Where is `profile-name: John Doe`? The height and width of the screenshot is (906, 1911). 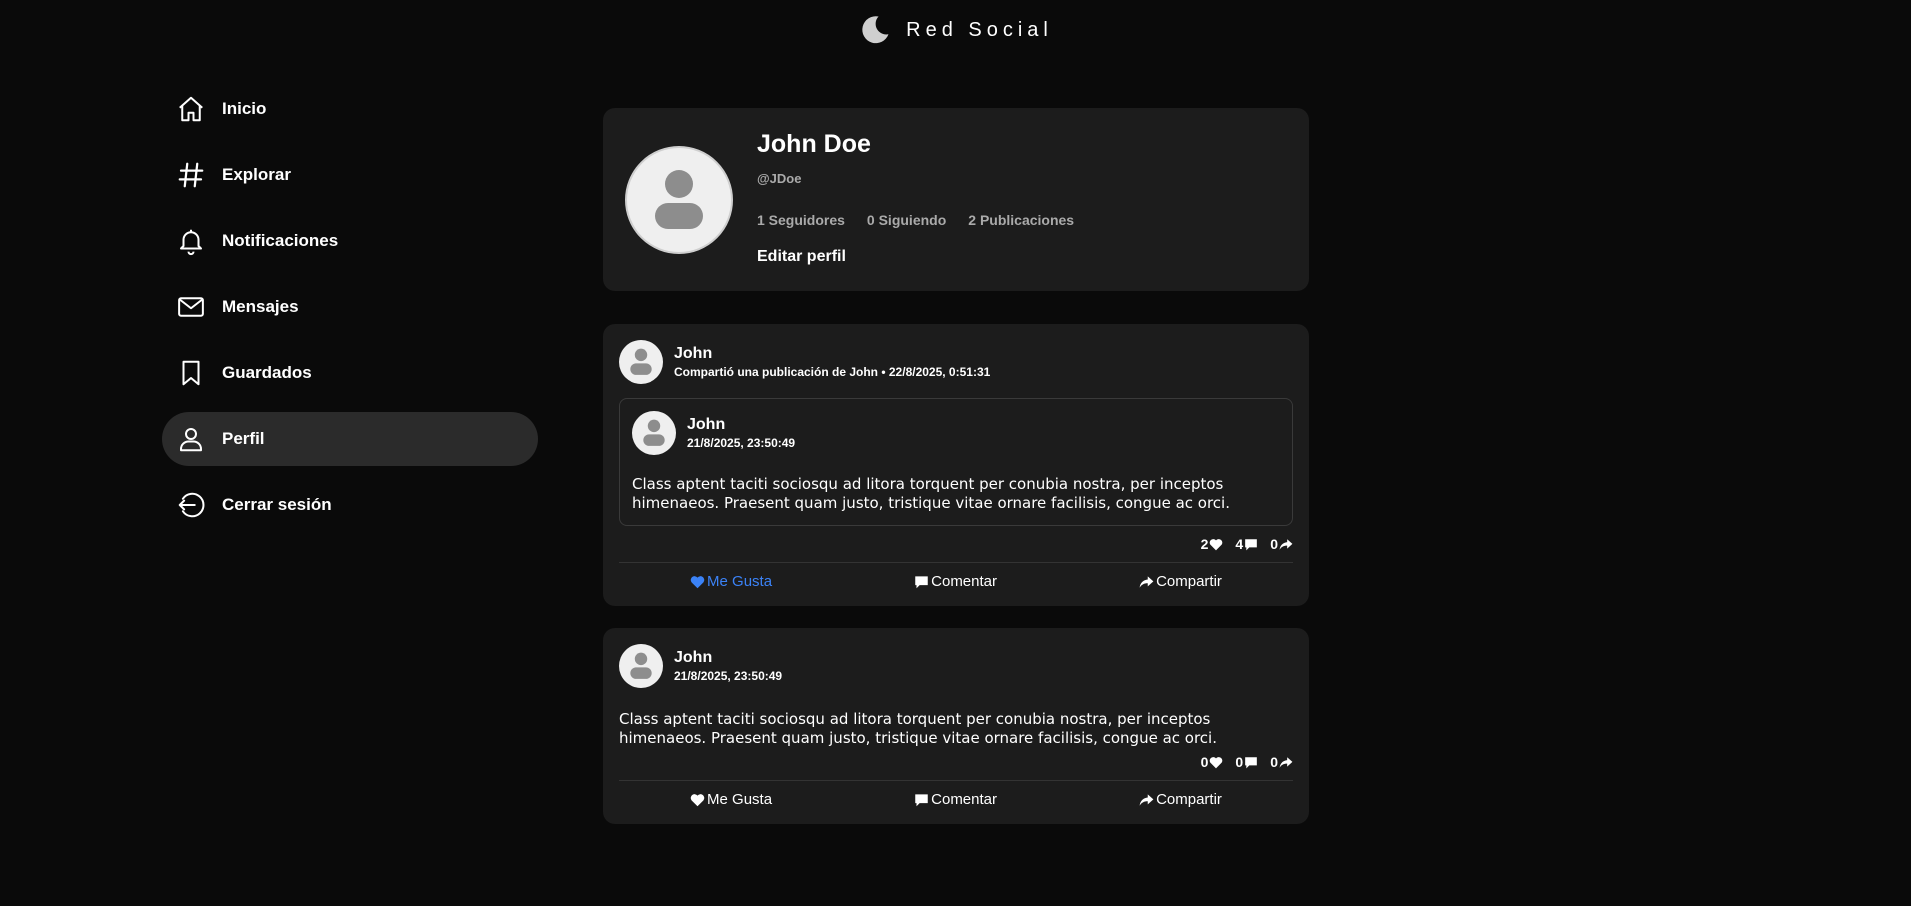 profile-name: John Doe is located at coordinates (814, 144).